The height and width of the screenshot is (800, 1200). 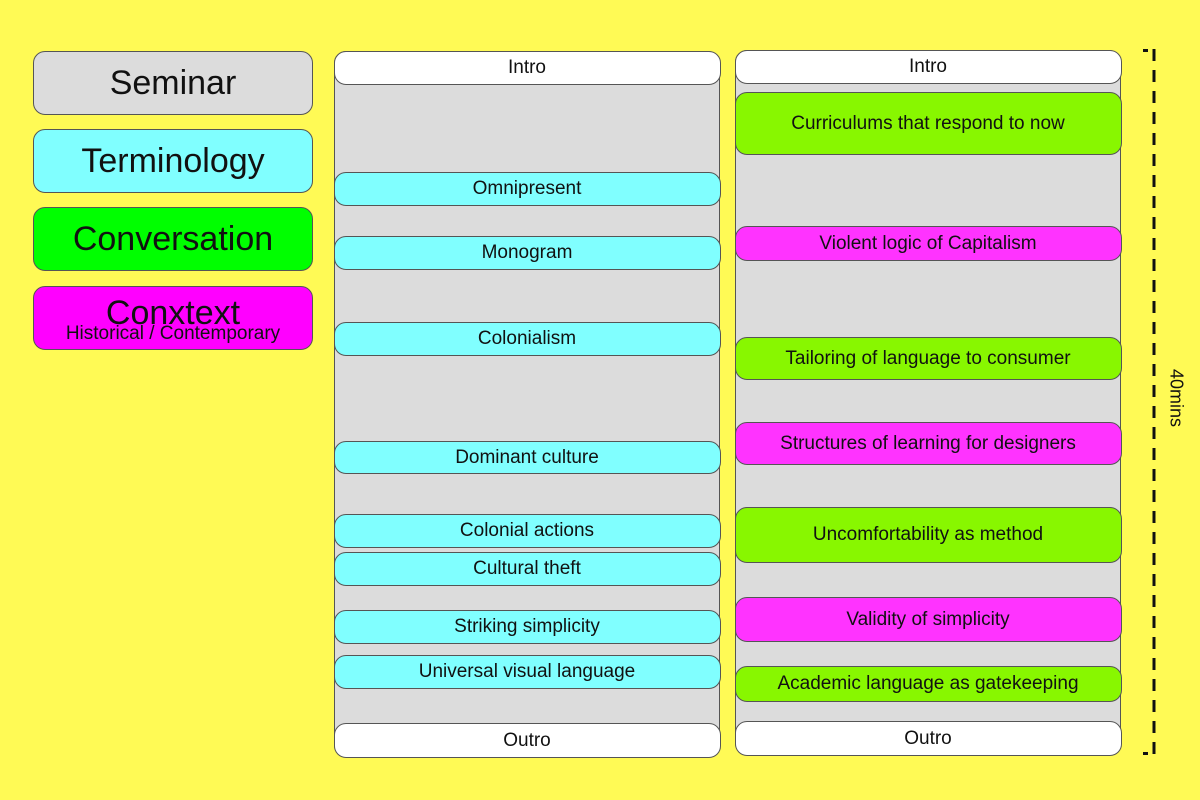 I want to click on legend-seminar: Seminar, so click(x=173, y=83).